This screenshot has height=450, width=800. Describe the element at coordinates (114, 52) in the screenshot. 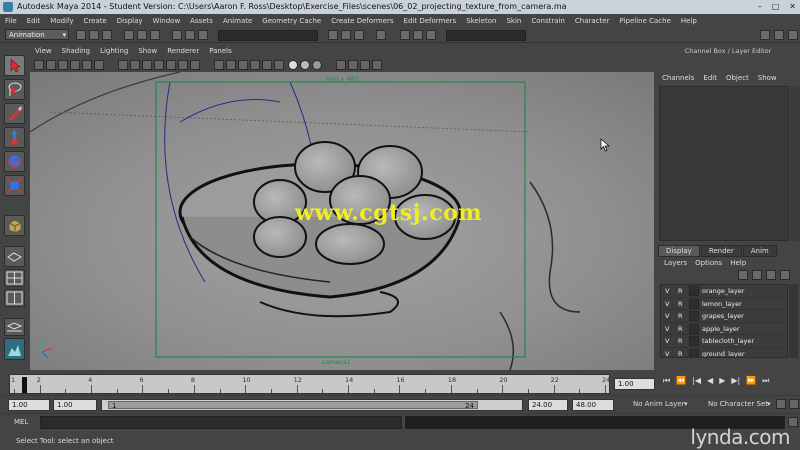

I see `panel-menu-lighting: Lighting` at that location.